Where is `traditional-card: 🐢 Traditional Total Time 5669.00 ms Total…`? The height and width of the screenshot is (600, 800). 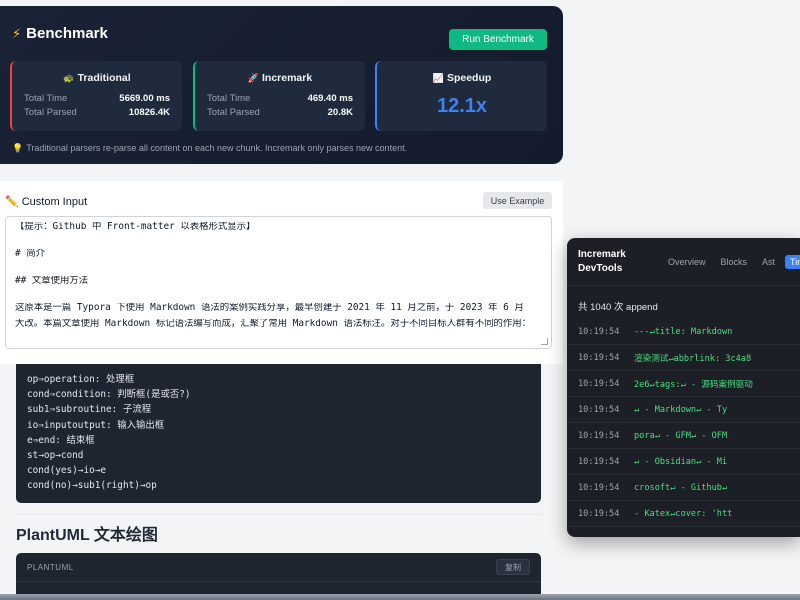 traditional-card: 🐢 Traditional Total Time 5669.00 ms Total… is located at coordinates (96, 96).